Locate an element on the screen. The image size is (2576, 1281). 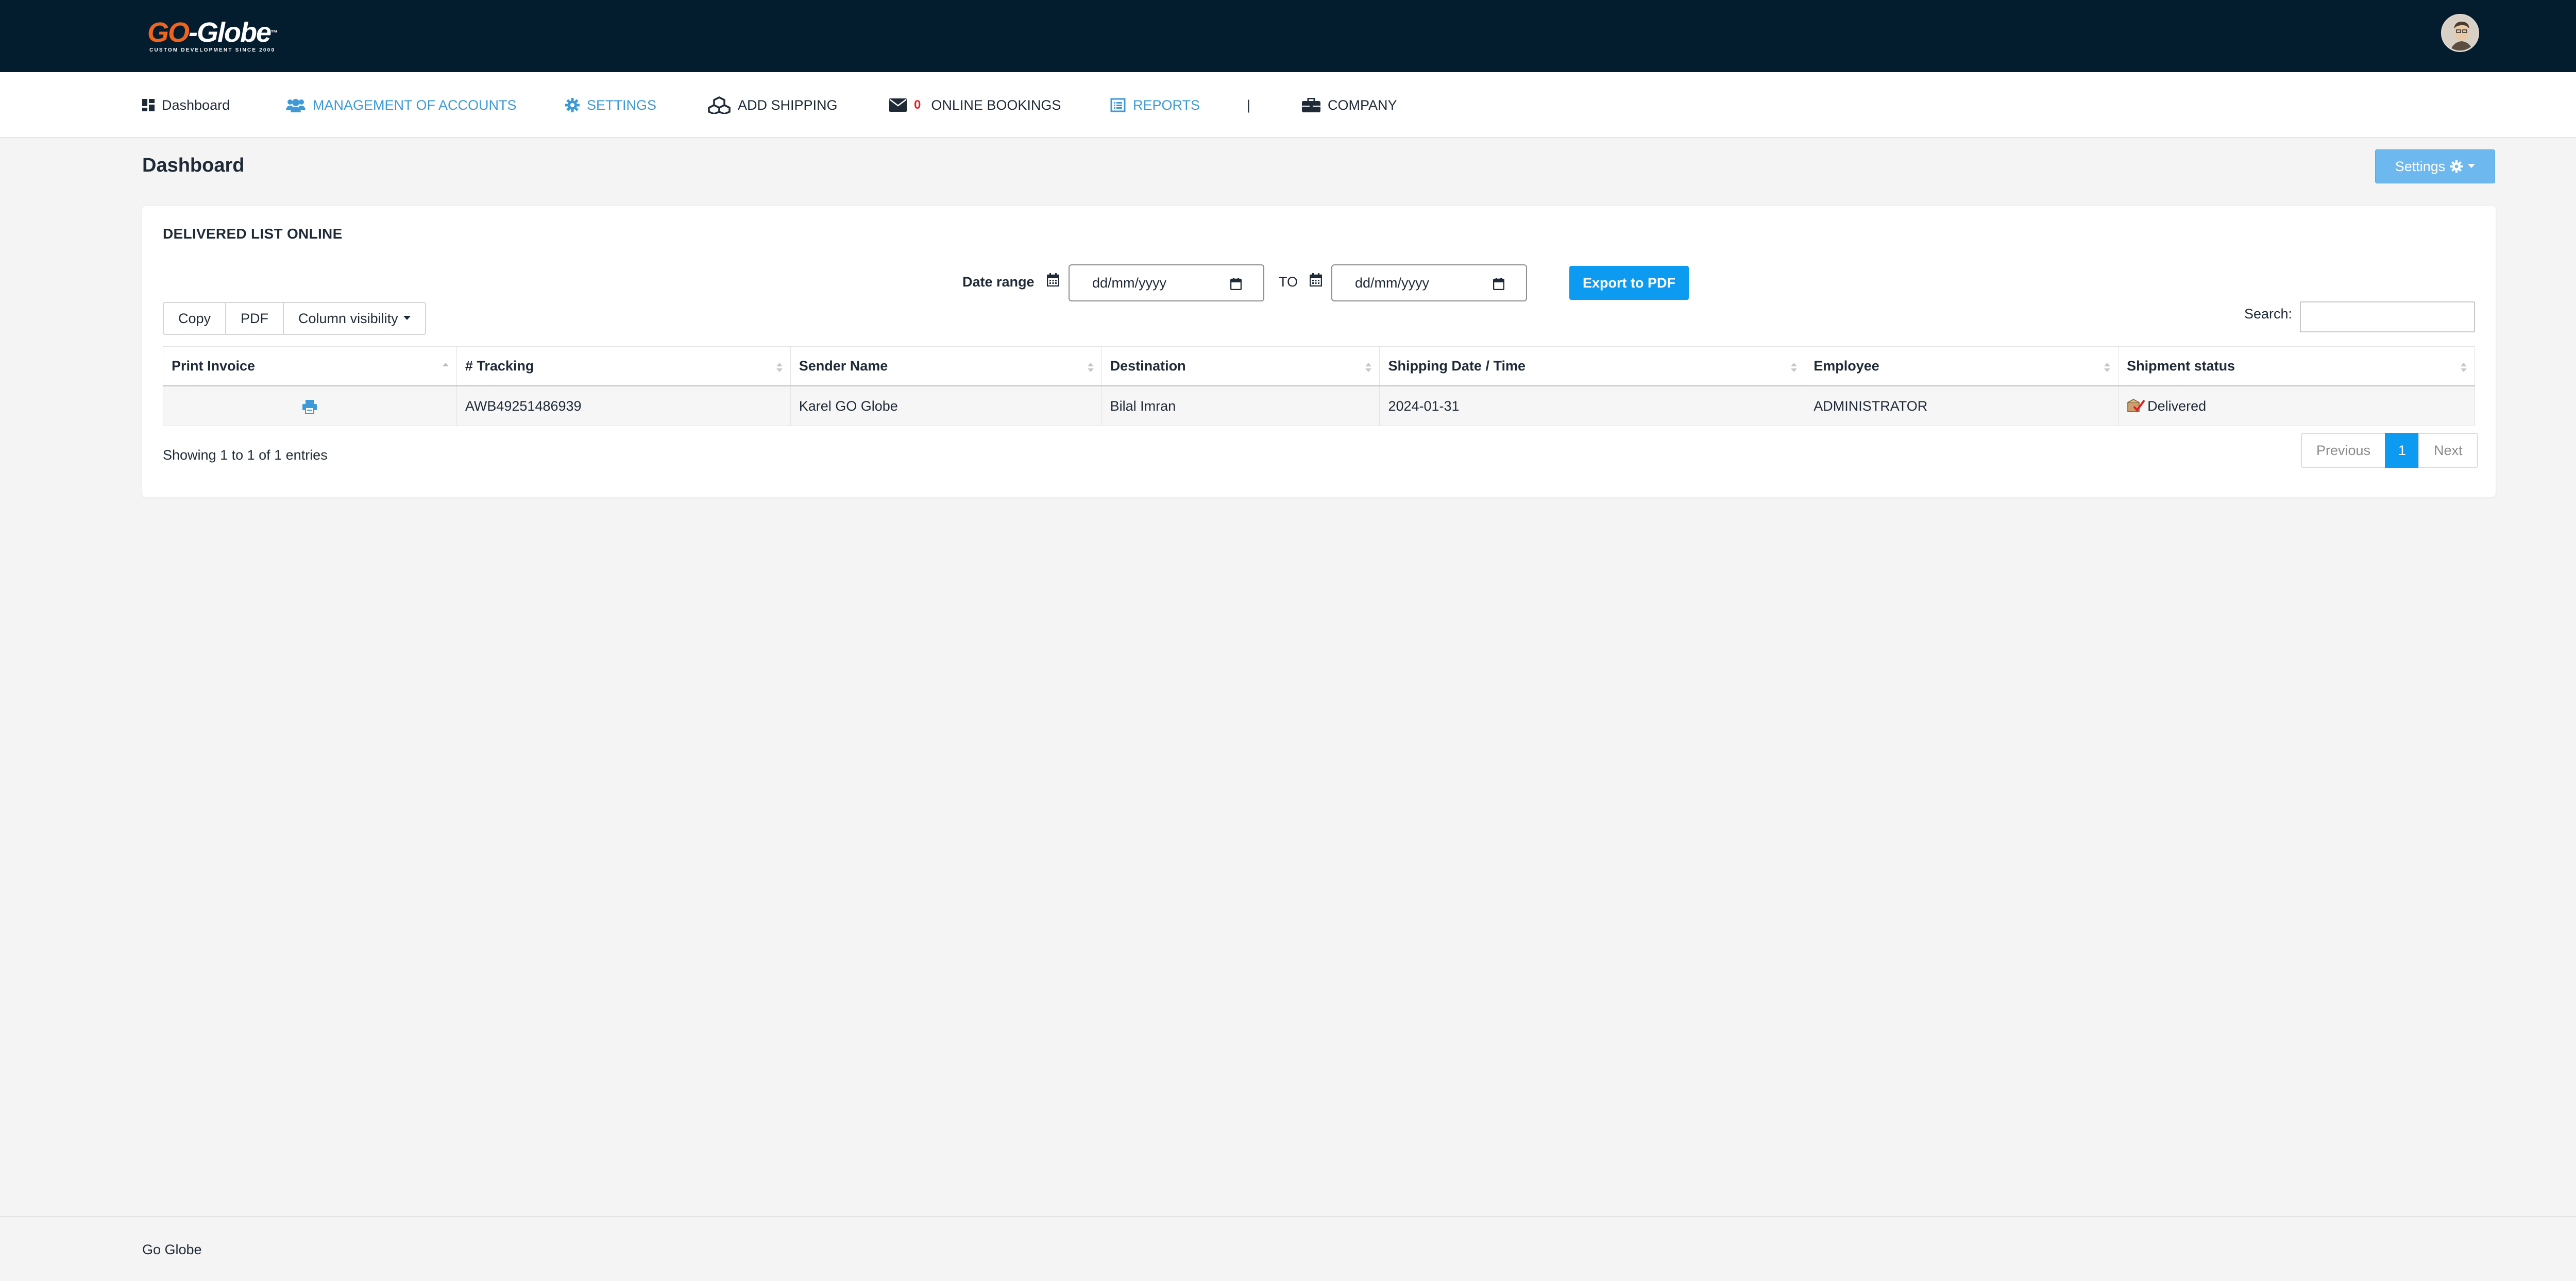
table-export-buttons: Copy PDF Column visibility is located at coordinates (294, 318).